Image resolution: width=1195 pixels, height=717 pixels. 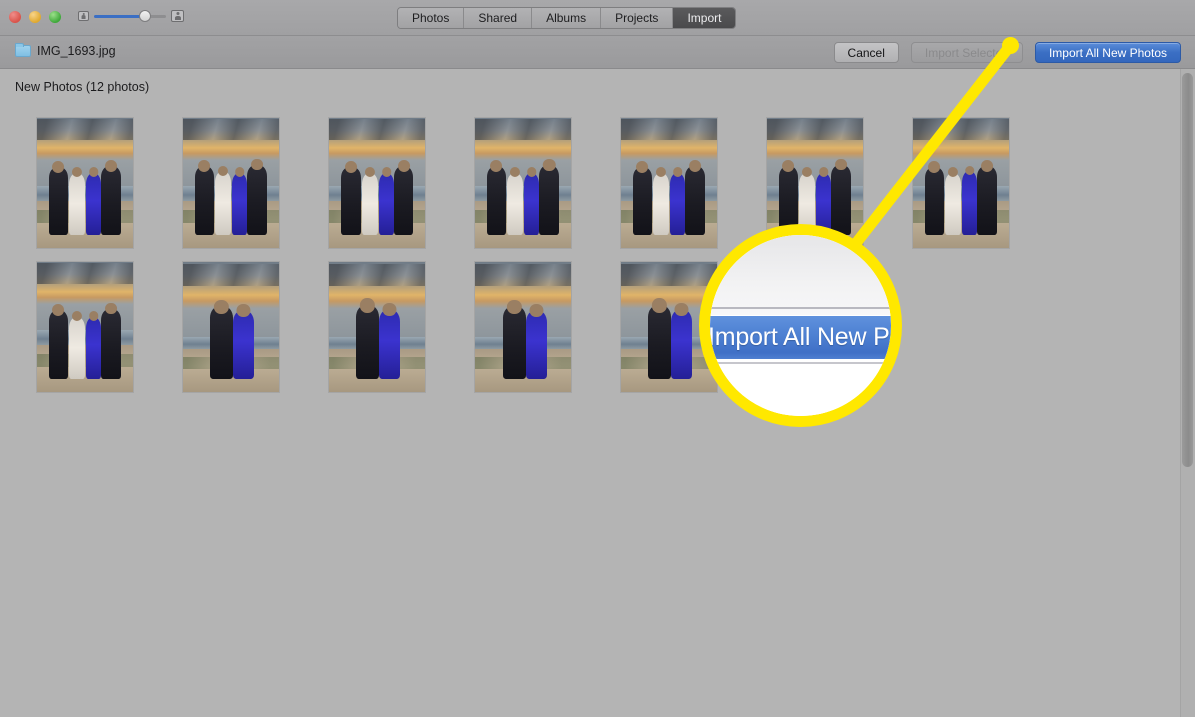 I want to click on callout-pointer-dot, so click(x=1010, y=45).